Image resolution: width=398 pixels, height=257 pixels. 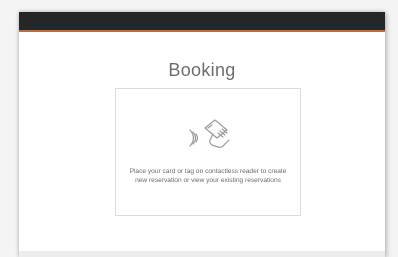 What do you see at coordinates (209, 133) in the screenshot?
I see `contactless-card-icon` at bounding box center [209, 133].